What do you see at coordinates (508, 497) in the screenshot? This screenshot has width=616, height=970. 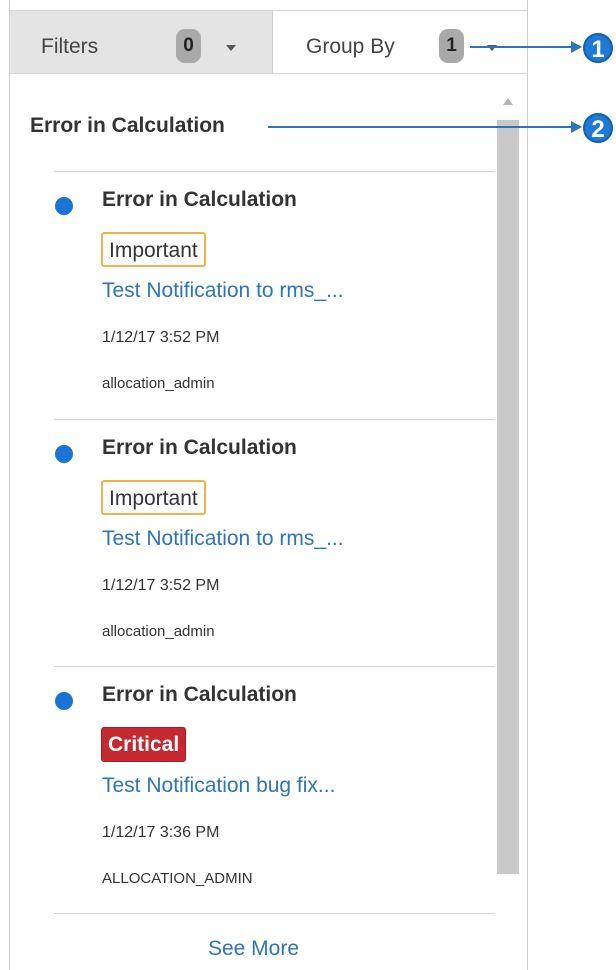 I see `scrollbar-thumb` at bounding box center [508, 497].